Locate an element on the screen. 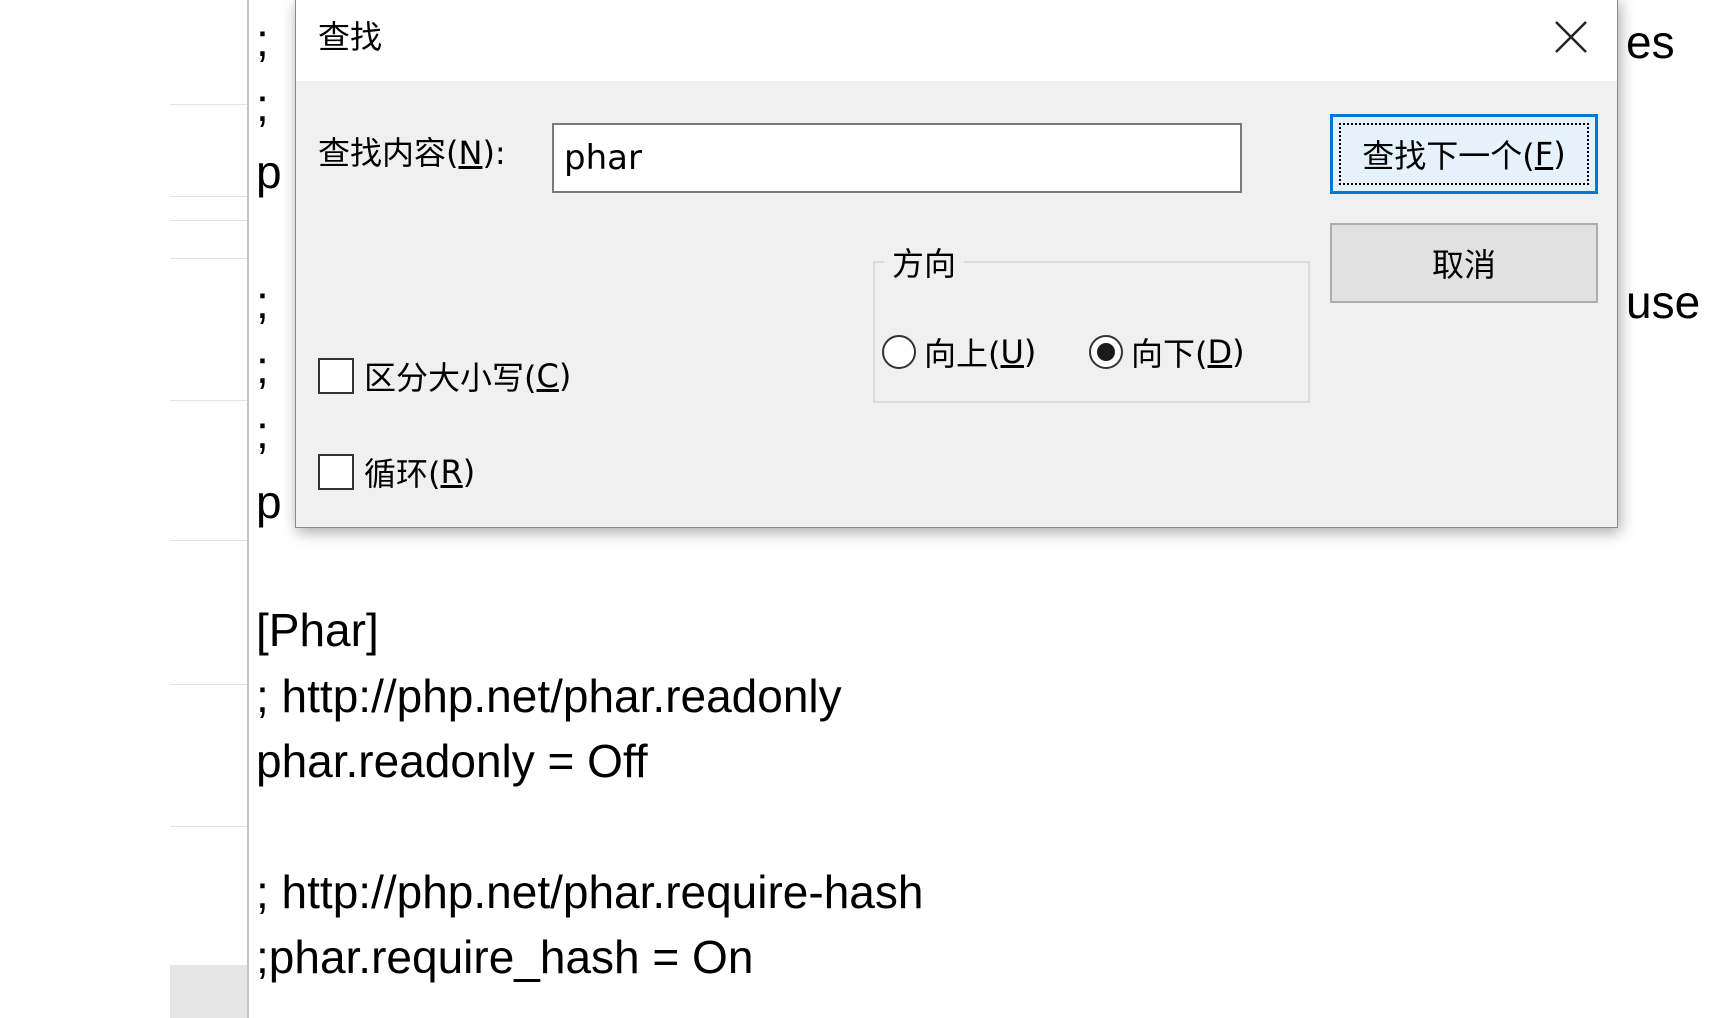  find-label-text: 查找内容( is located at coordinates (388, 153).